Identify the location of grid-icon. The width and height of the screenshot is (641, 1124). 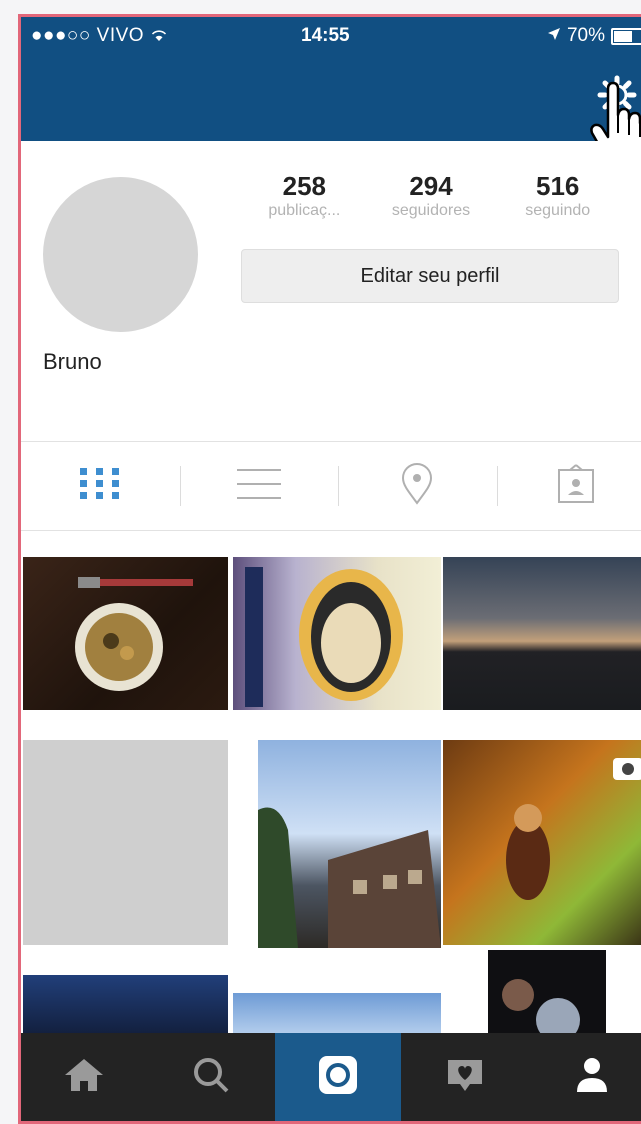
(100, 486).